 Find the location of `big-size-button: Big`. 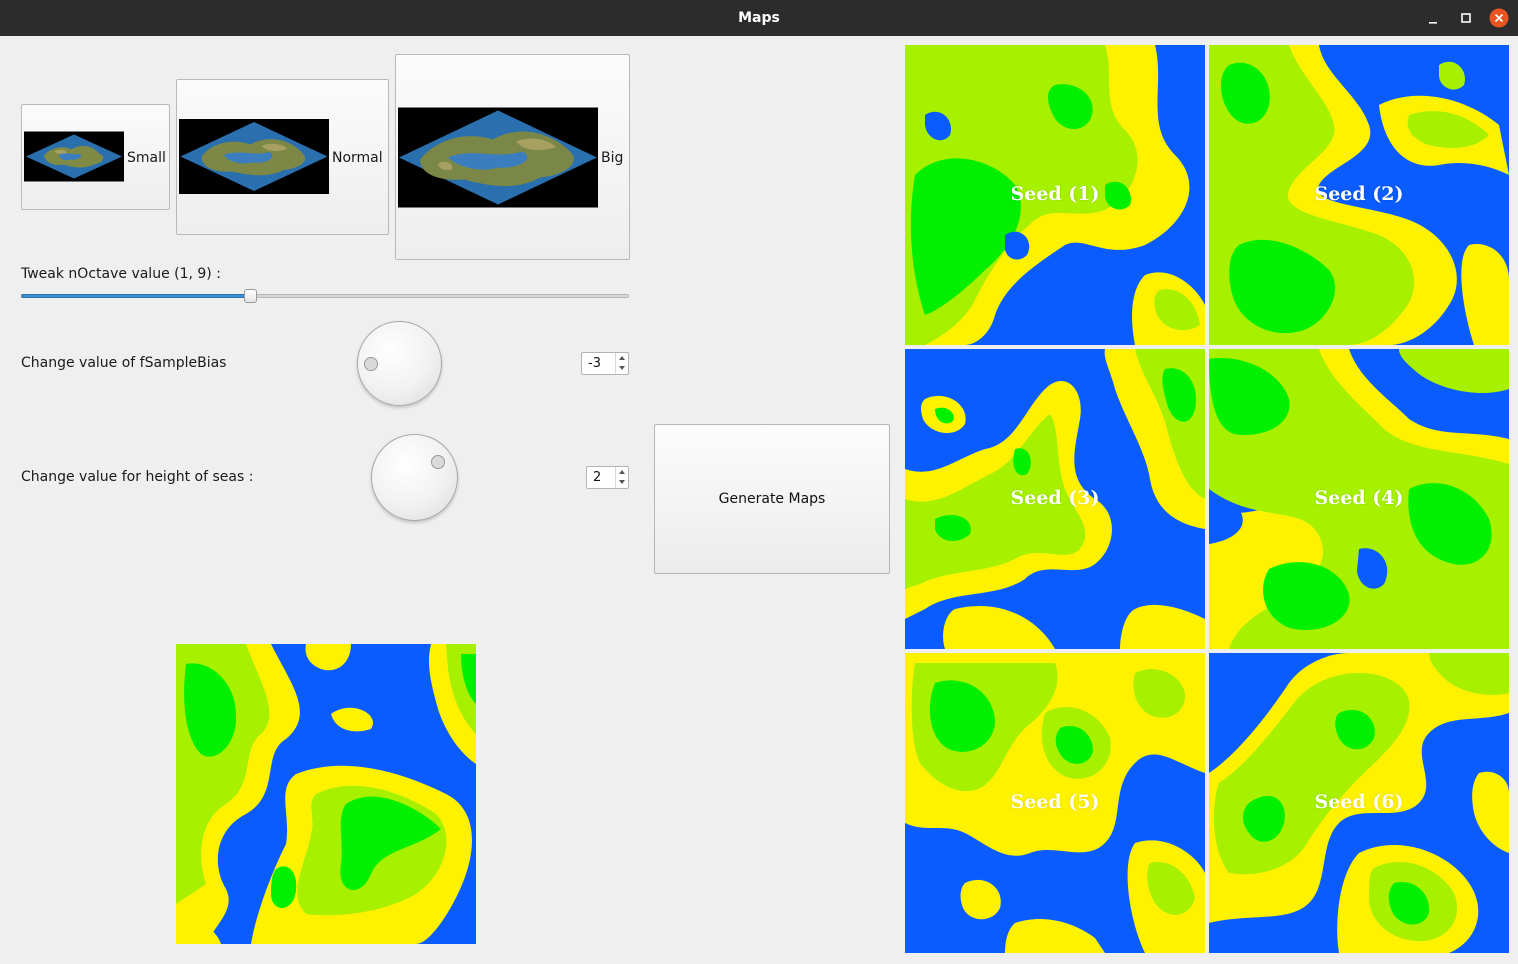

big-size-button: Big is located at coordinates (512, 157).